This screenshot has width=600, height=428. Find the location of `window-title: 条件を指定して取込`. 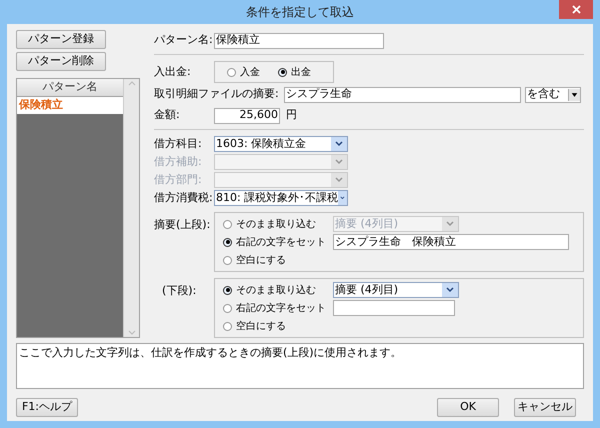

window-title: 条件を指定して取込 is located at coordinates (300, 12).